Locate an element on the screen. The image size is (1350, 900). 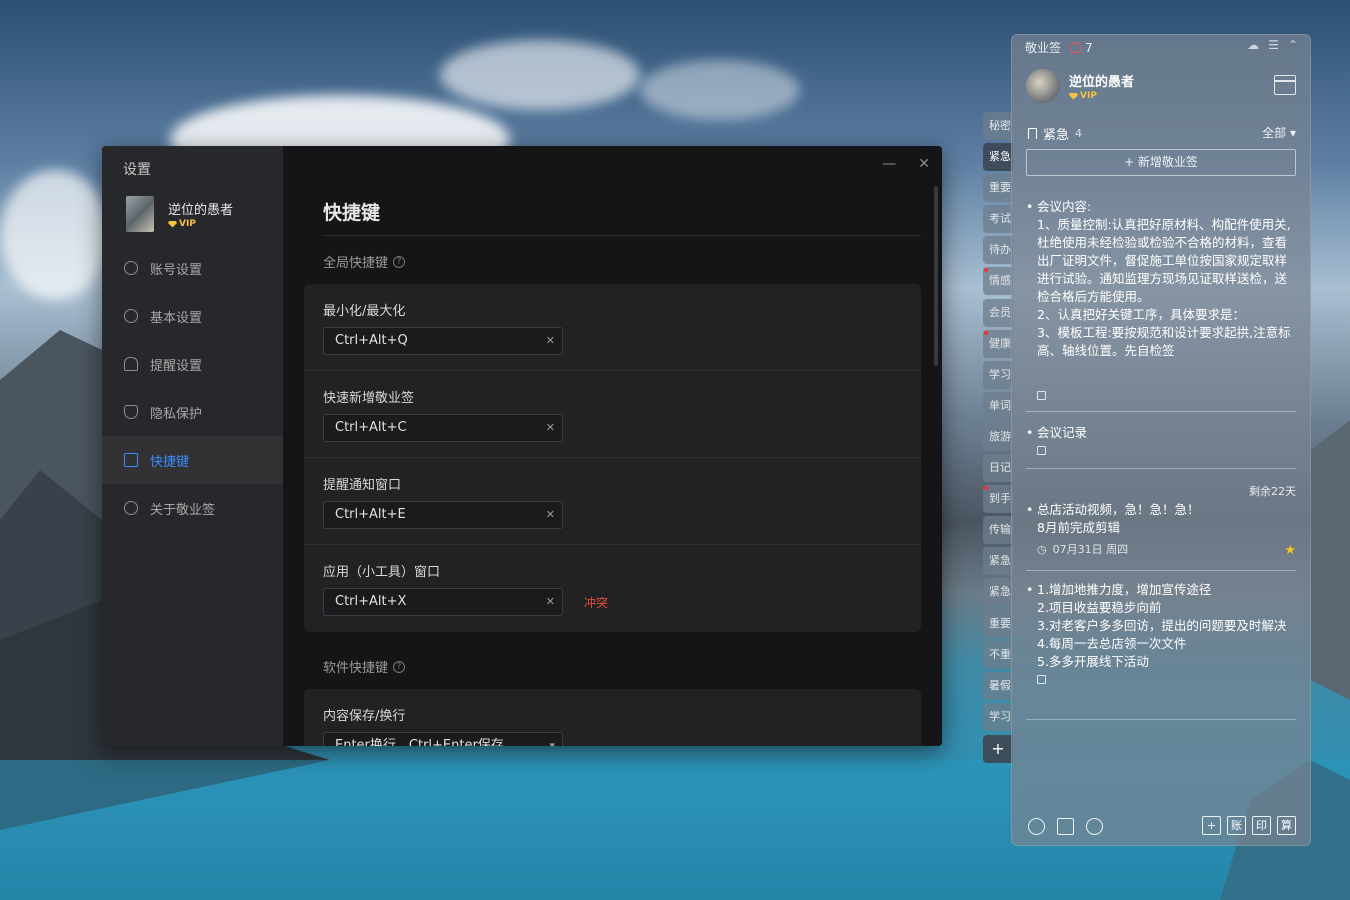
settings-user-profile: 逆位的愚者 VIP is located at coordinates (179, 214).